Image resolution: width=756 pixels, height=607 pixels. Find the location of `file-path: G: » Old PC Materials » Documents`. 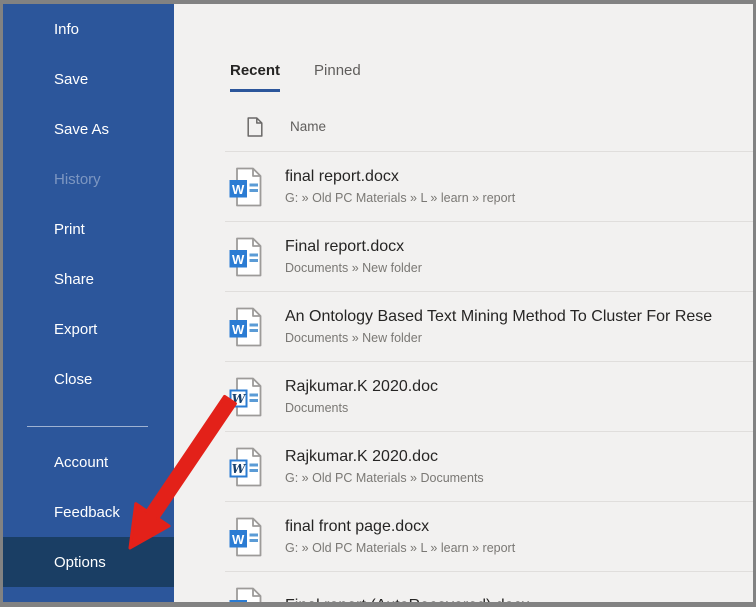

file-path: G: » Old PC Materials » Documents is located at coordinates (384, 478).